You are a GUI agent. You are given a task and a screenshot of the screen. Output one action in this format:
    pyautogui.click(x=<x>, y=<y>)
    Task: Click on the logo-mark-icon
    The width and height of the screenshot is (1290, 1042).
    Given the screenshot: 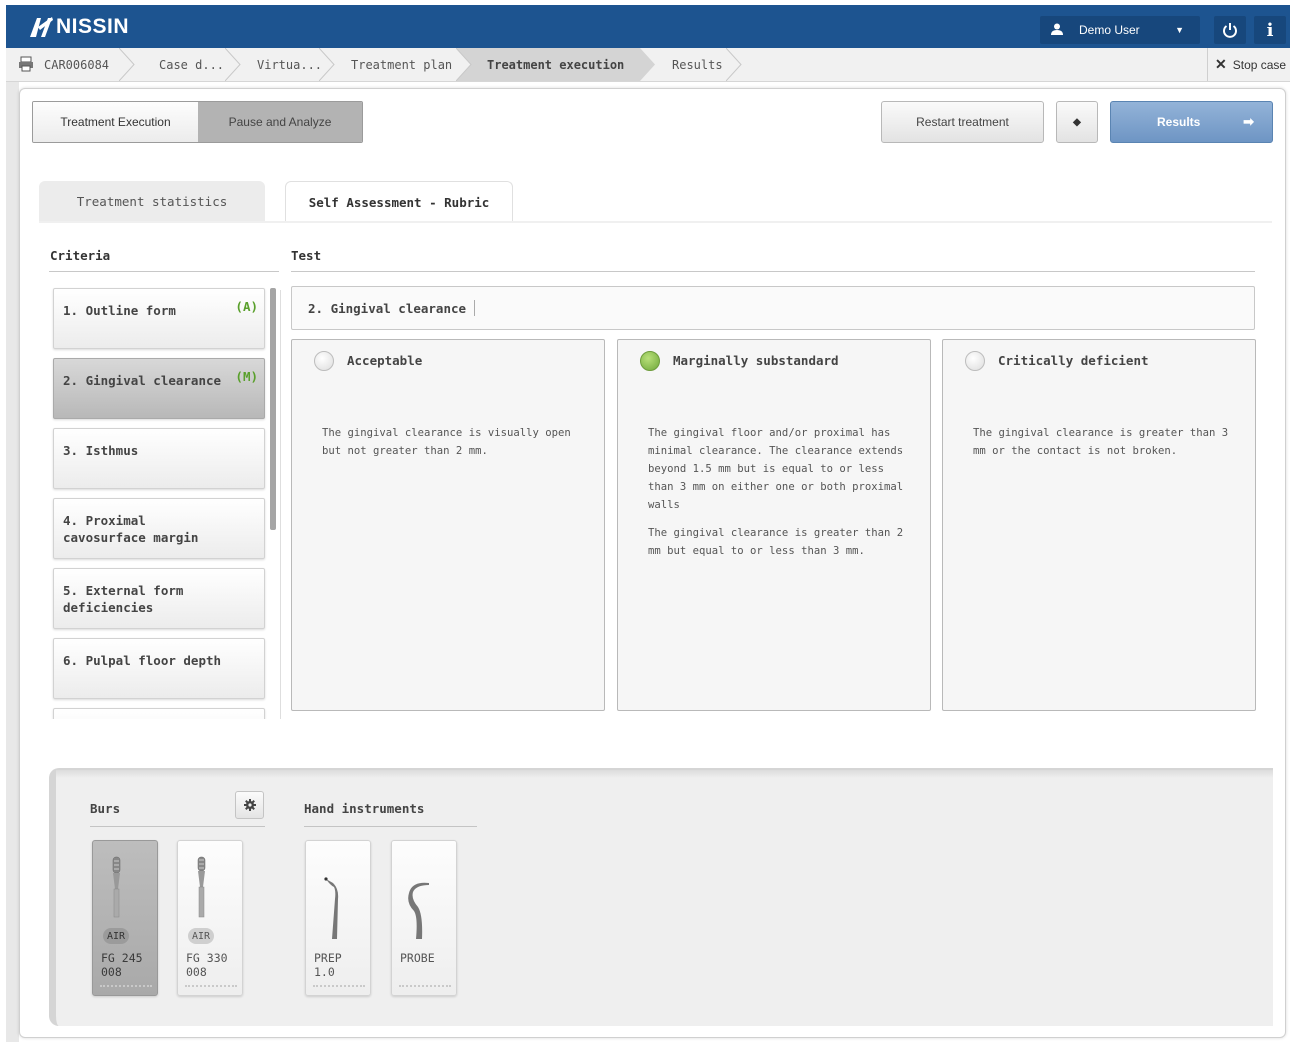 What is the action you would take?
    pyautogui.click(x=41, y=27)
    